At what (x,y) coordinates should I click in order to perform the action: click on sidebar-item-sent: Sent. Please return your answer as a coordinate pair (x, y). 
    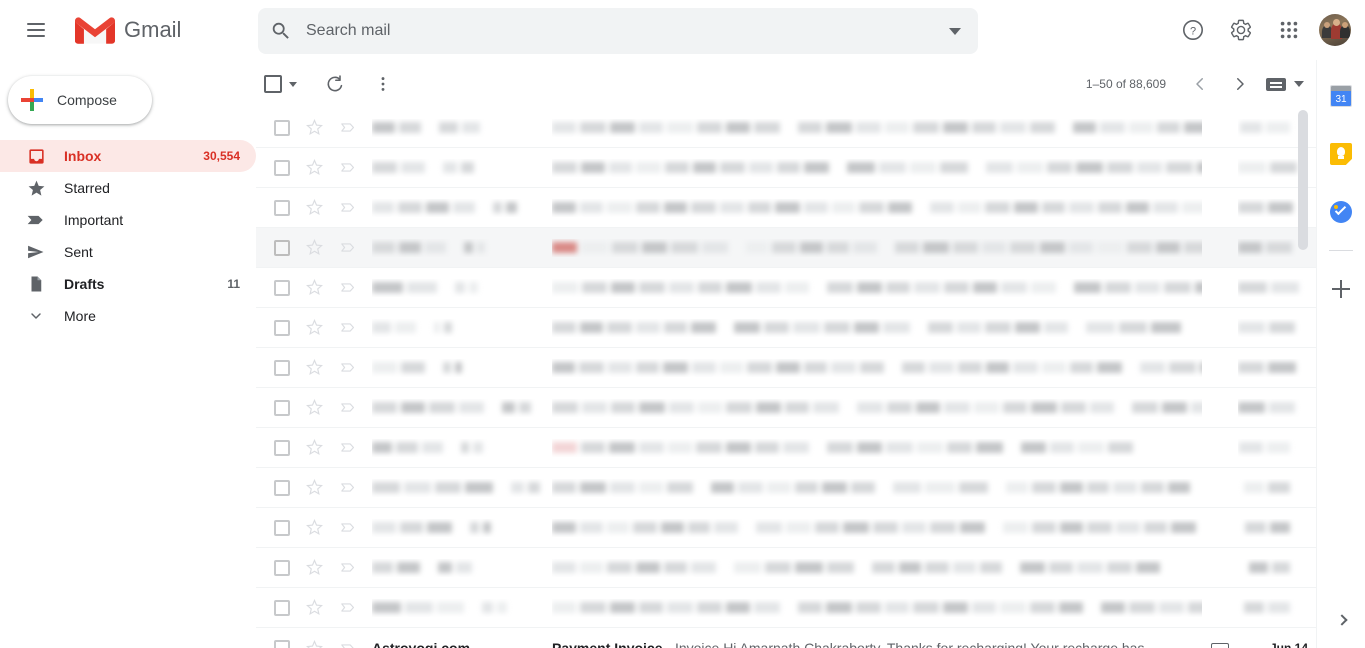
    Looking at the image, I should click on (128, 252).